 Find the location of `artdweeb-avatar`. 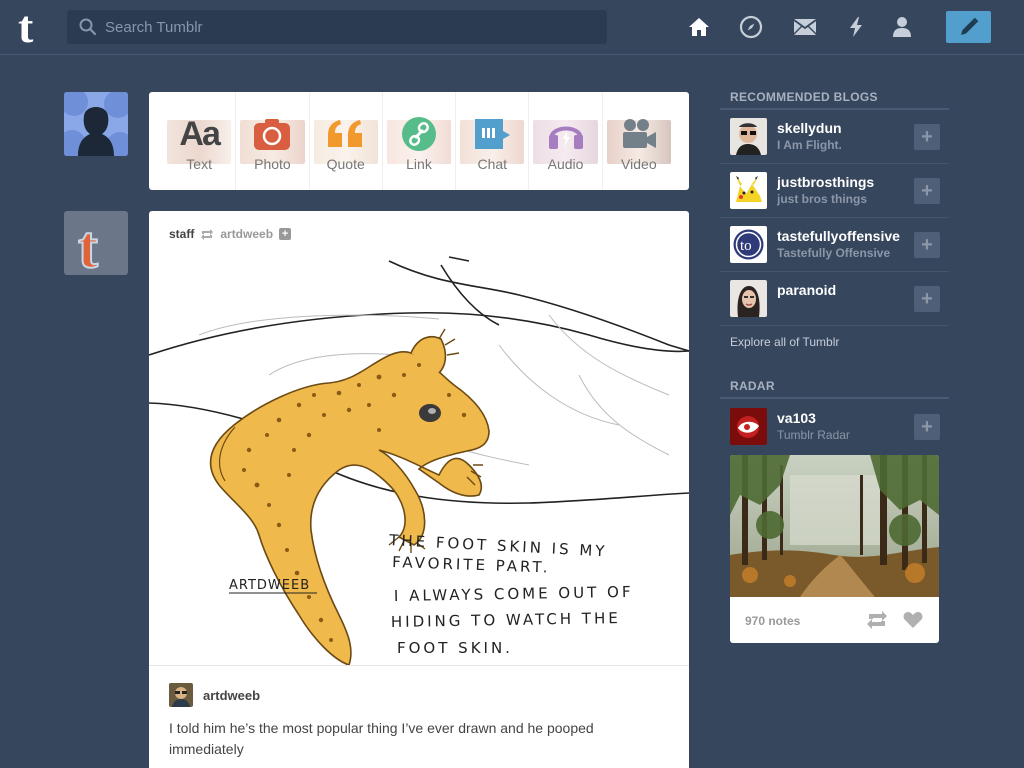

artdweeb-avatar is located at coordinates (181, 695).